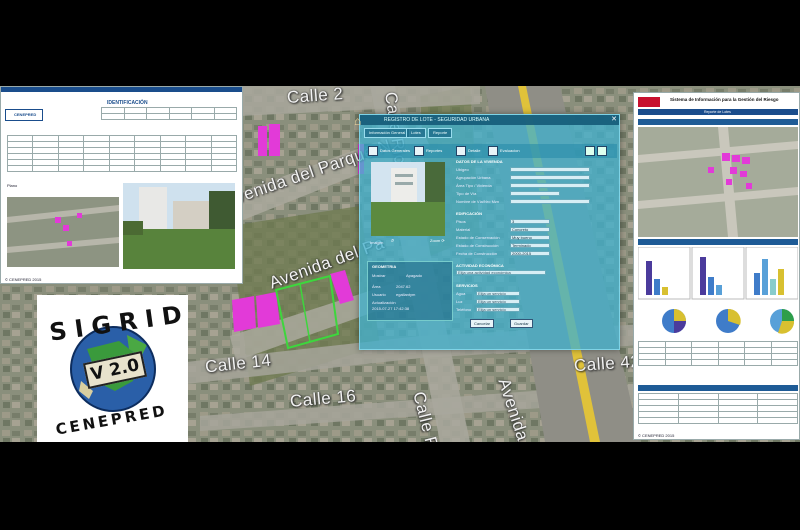 The image size is (800, 530). I want to click on map-section-header: Mapa, so click(718, 126).